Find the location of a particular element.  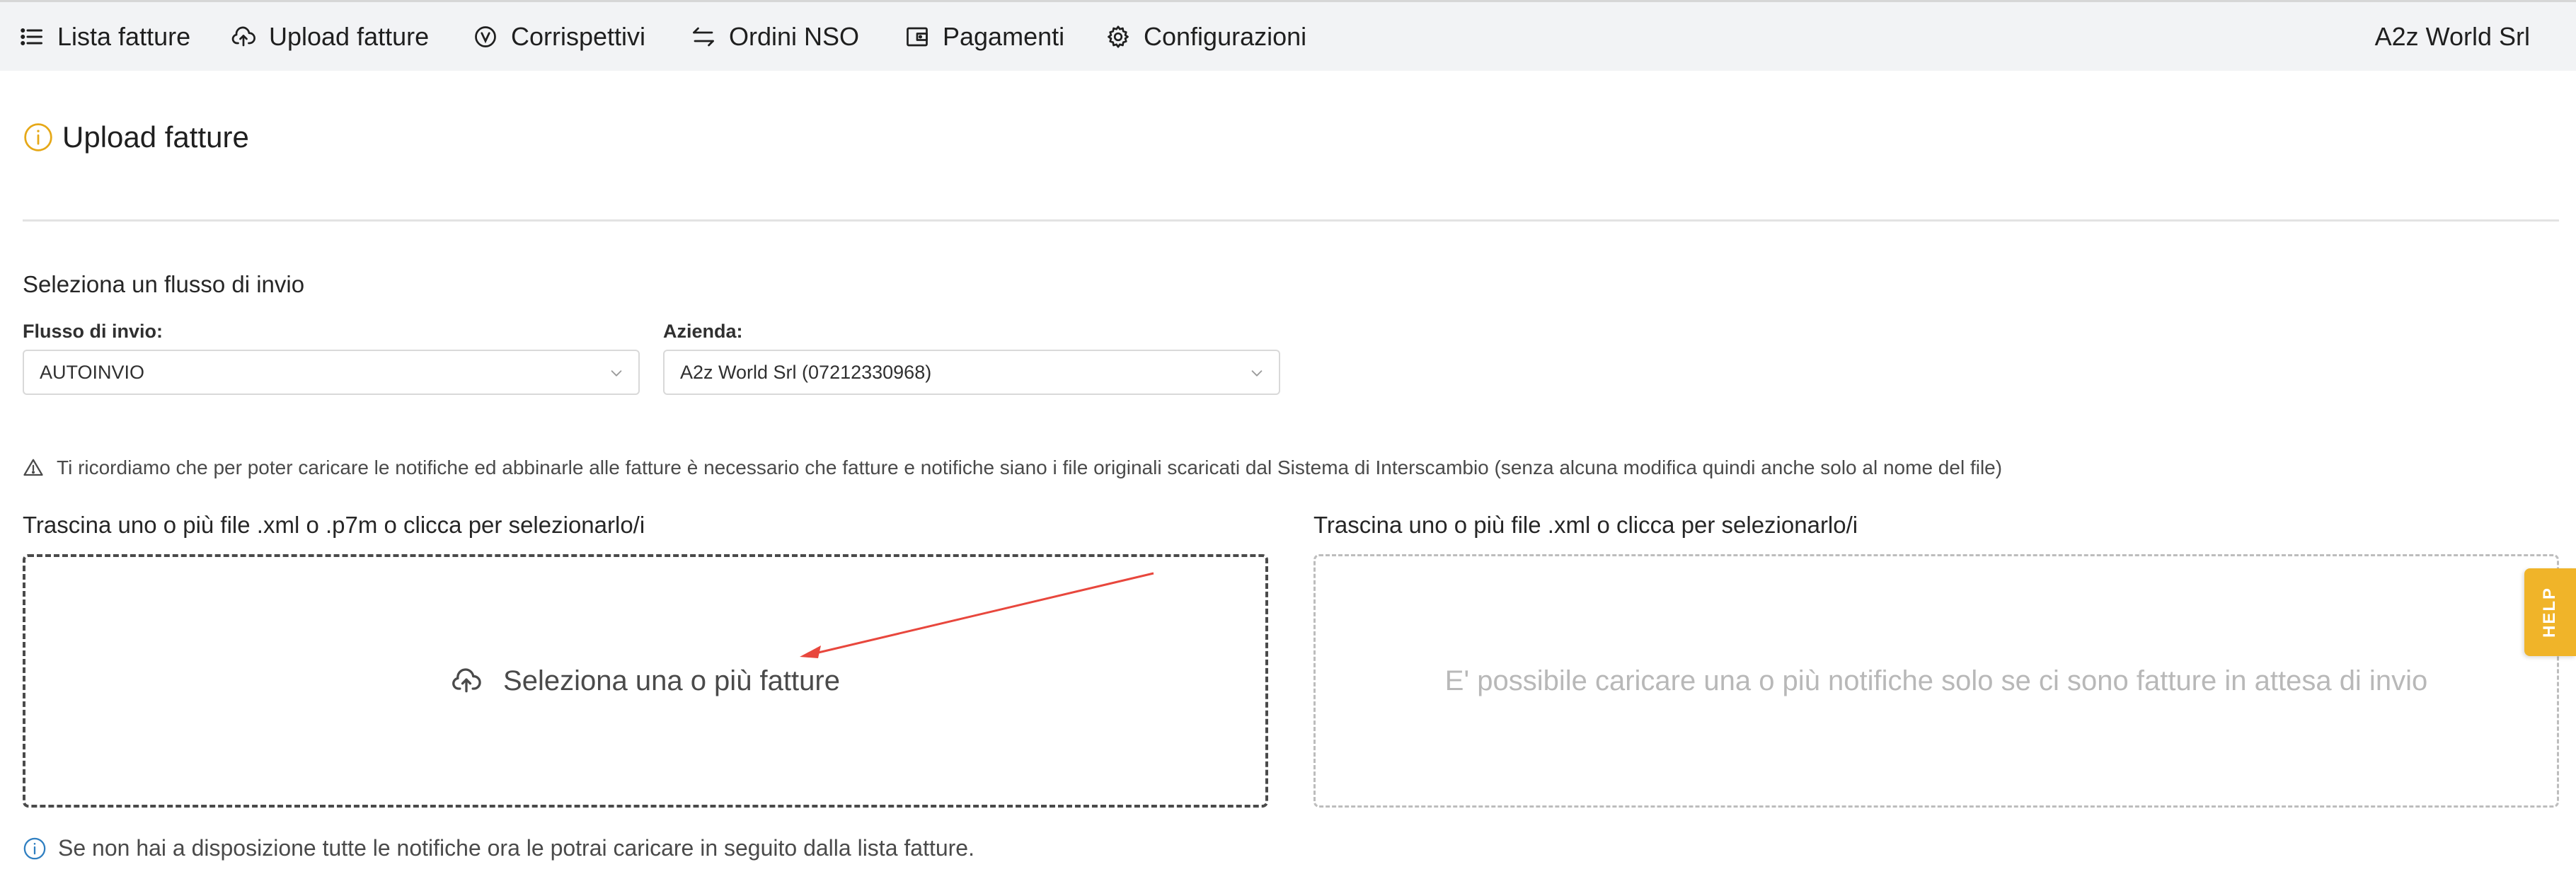

gear-icon is located at coordinates (1119, 36).